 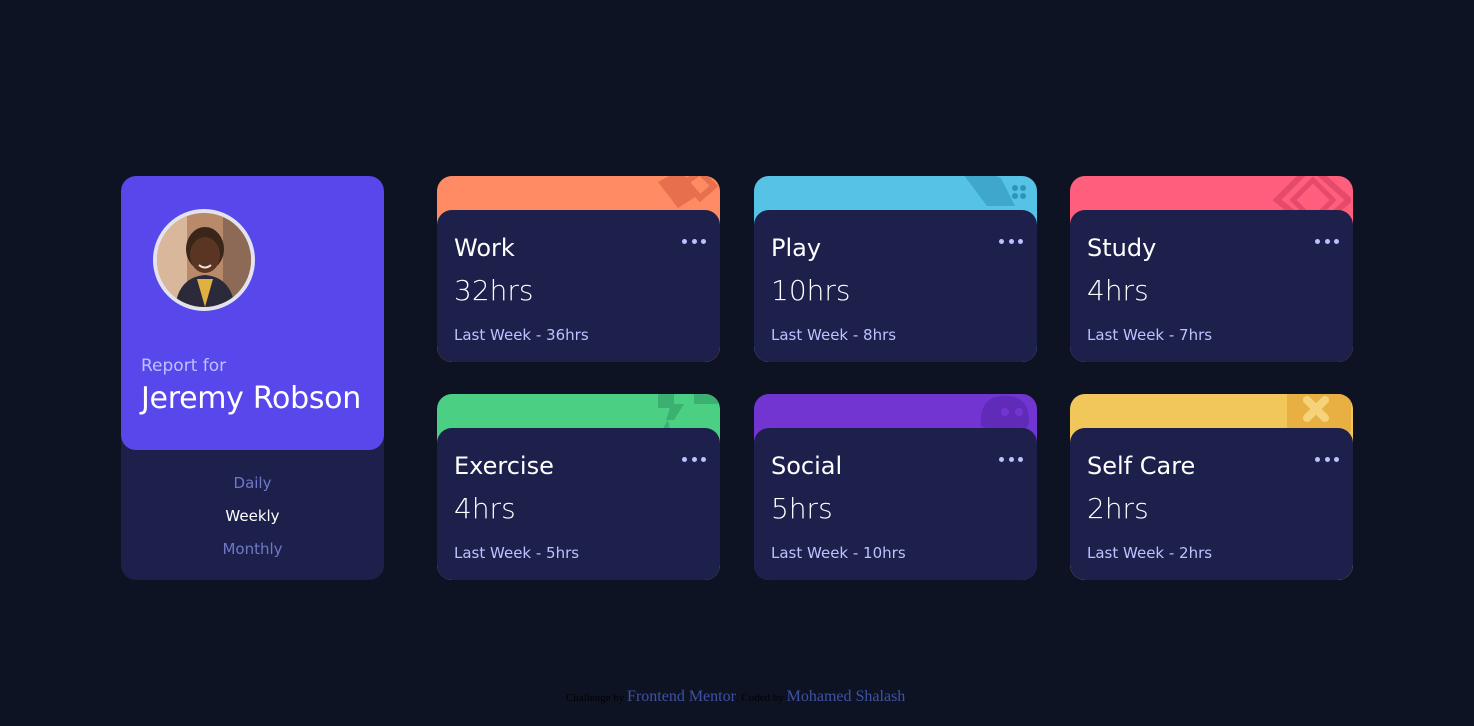 What do you see at coordinates (204, 260) in the screenshot?
I see `avatar` at bounding box center [204, 260].